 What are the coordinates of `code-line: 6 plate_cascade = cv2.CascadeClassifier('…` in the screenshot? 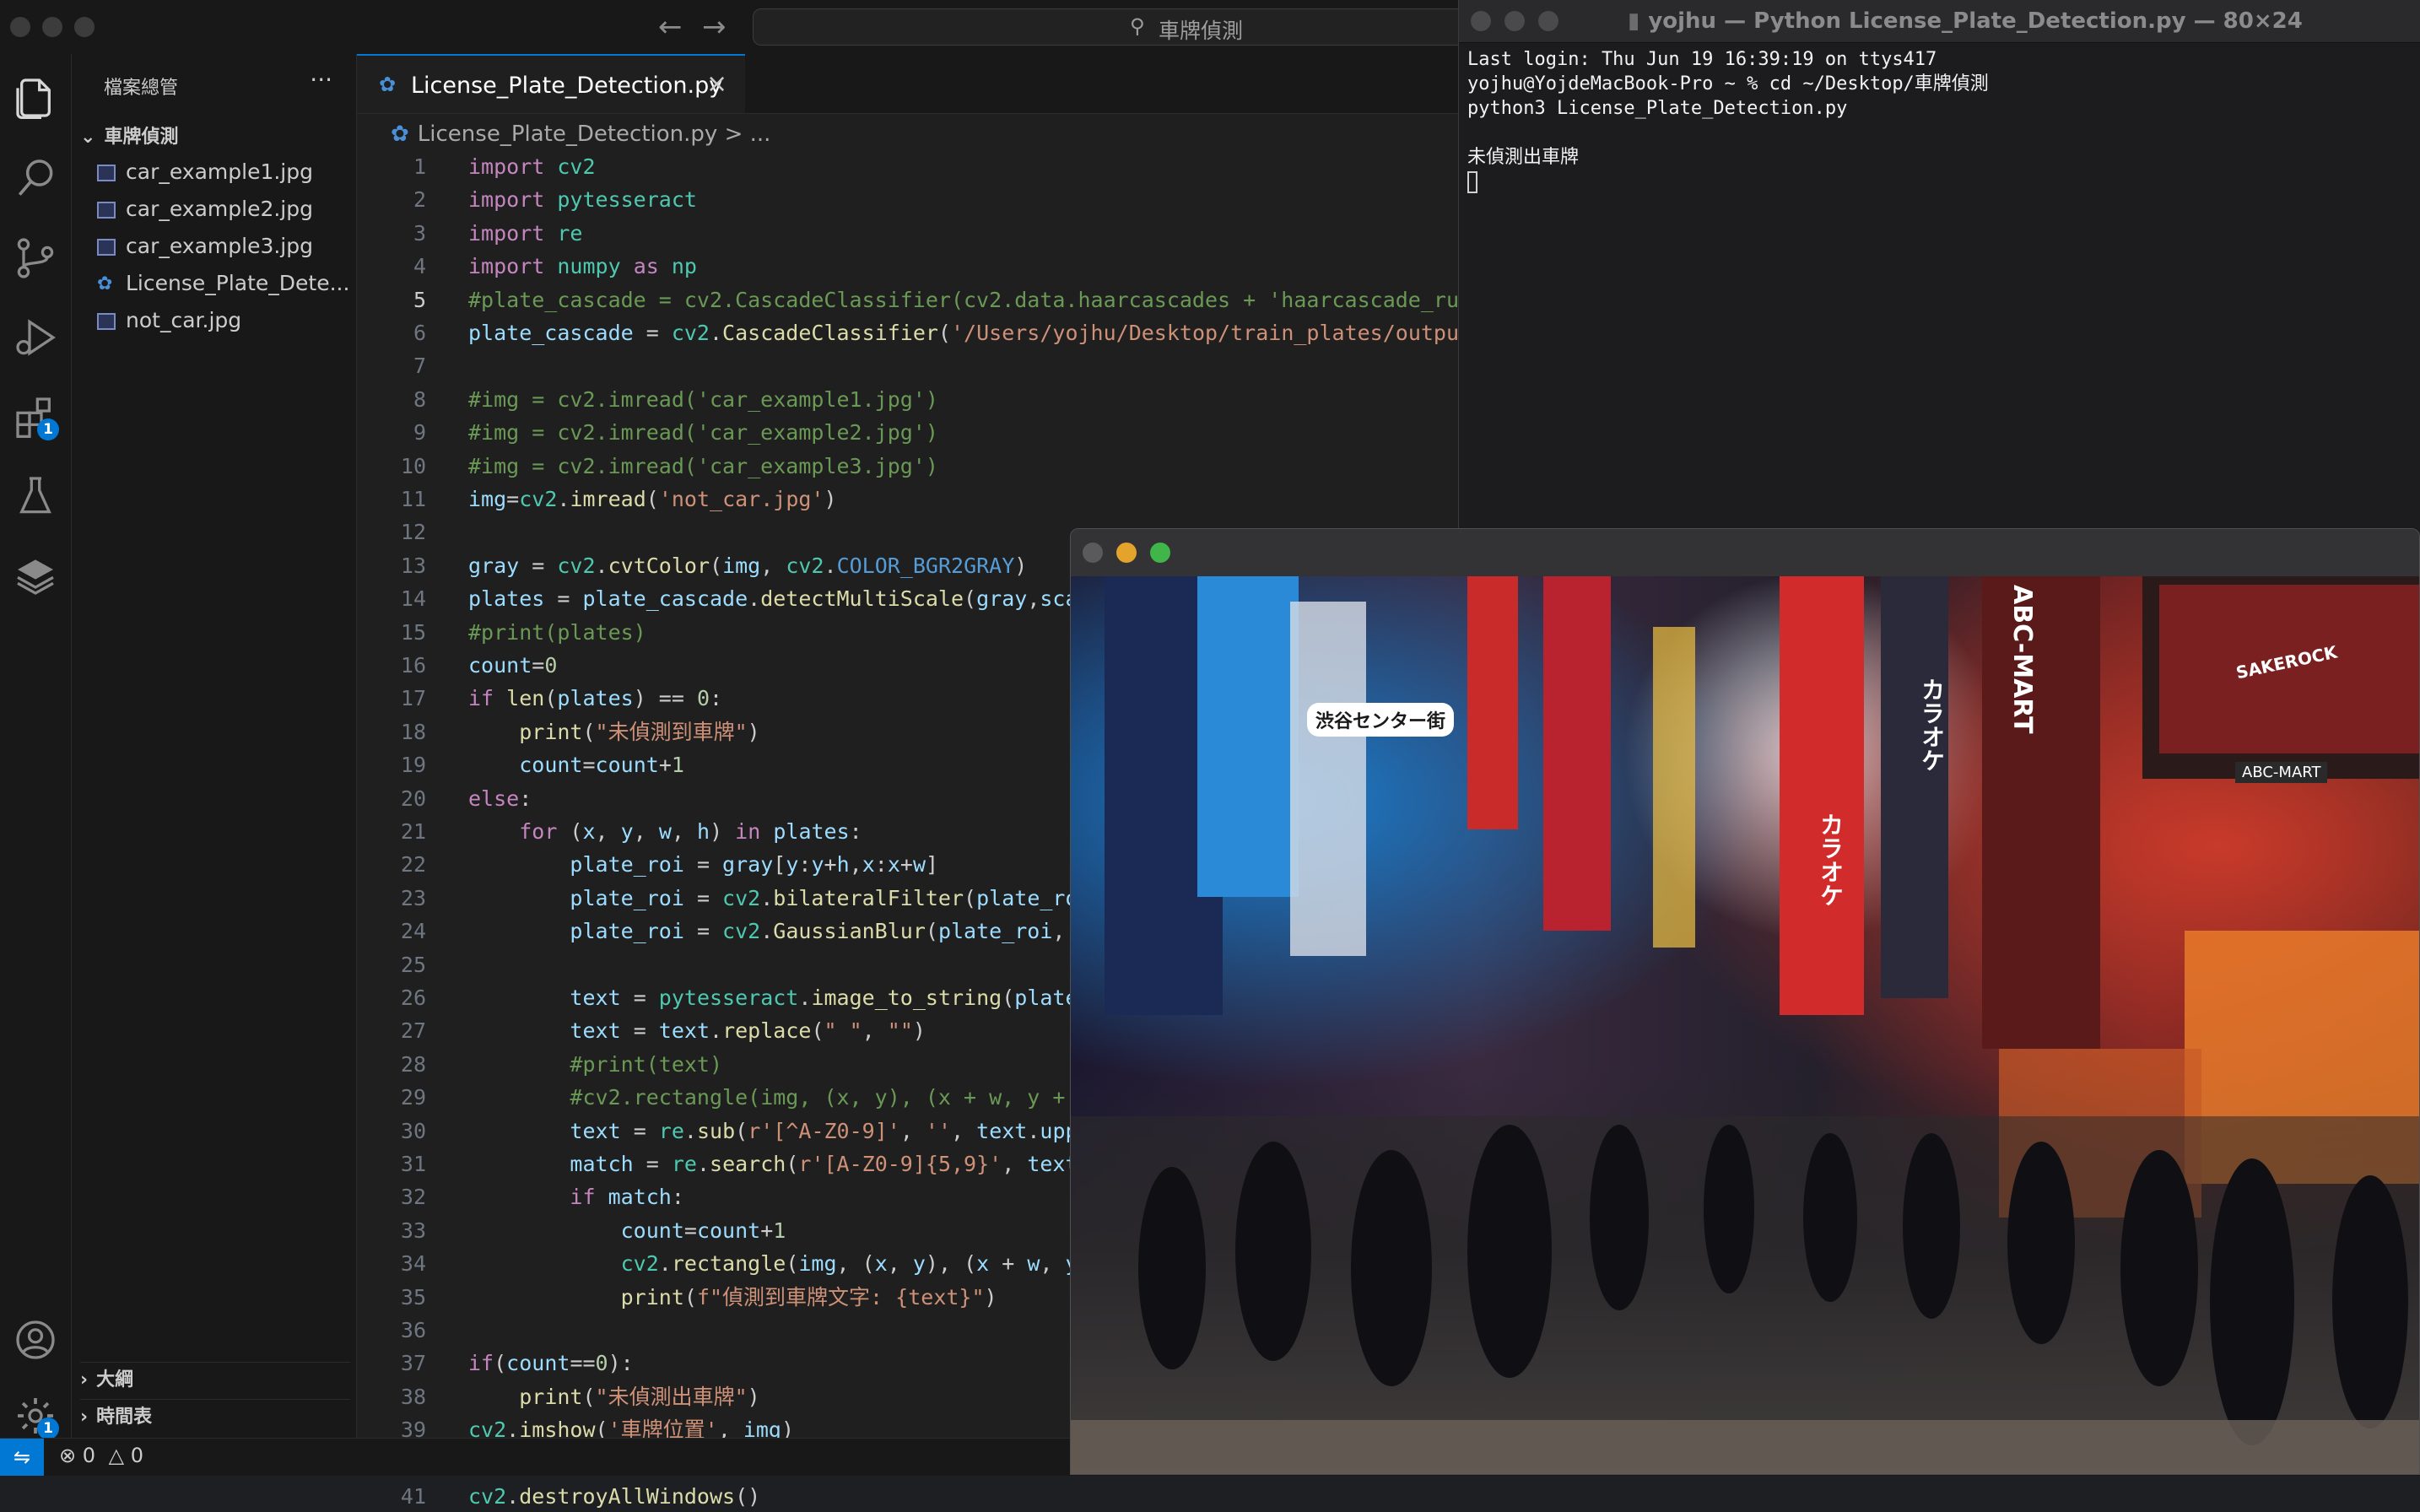 It's located at (927, 333).